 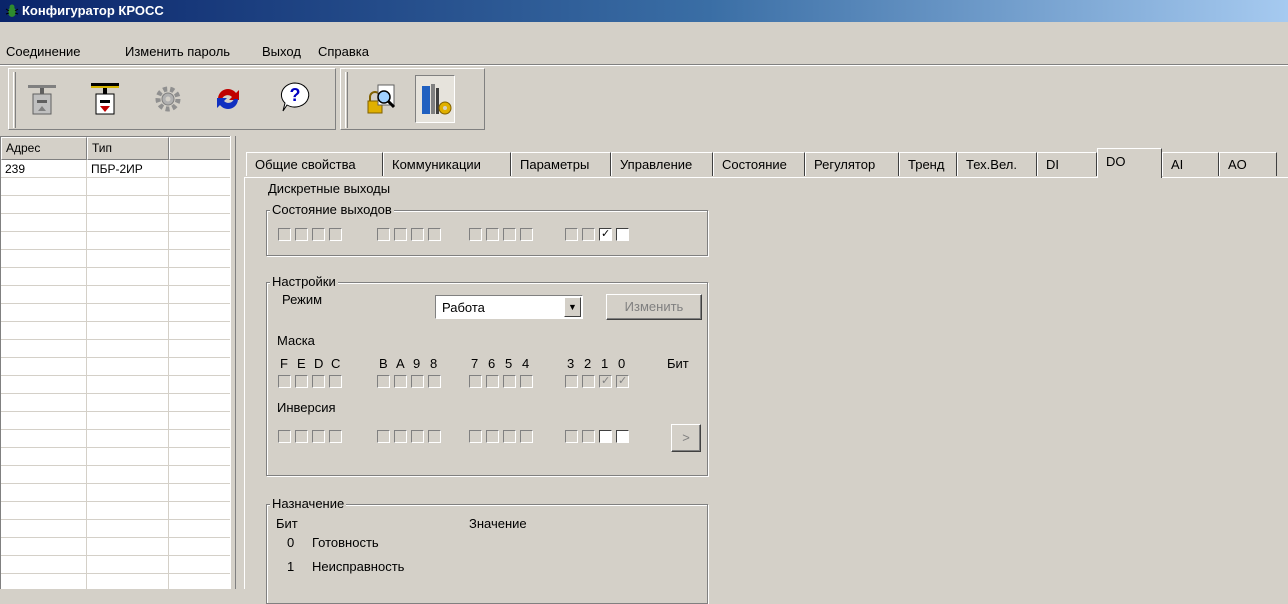 I want to click on menu-help: Справка, so click(x=343, y=52).